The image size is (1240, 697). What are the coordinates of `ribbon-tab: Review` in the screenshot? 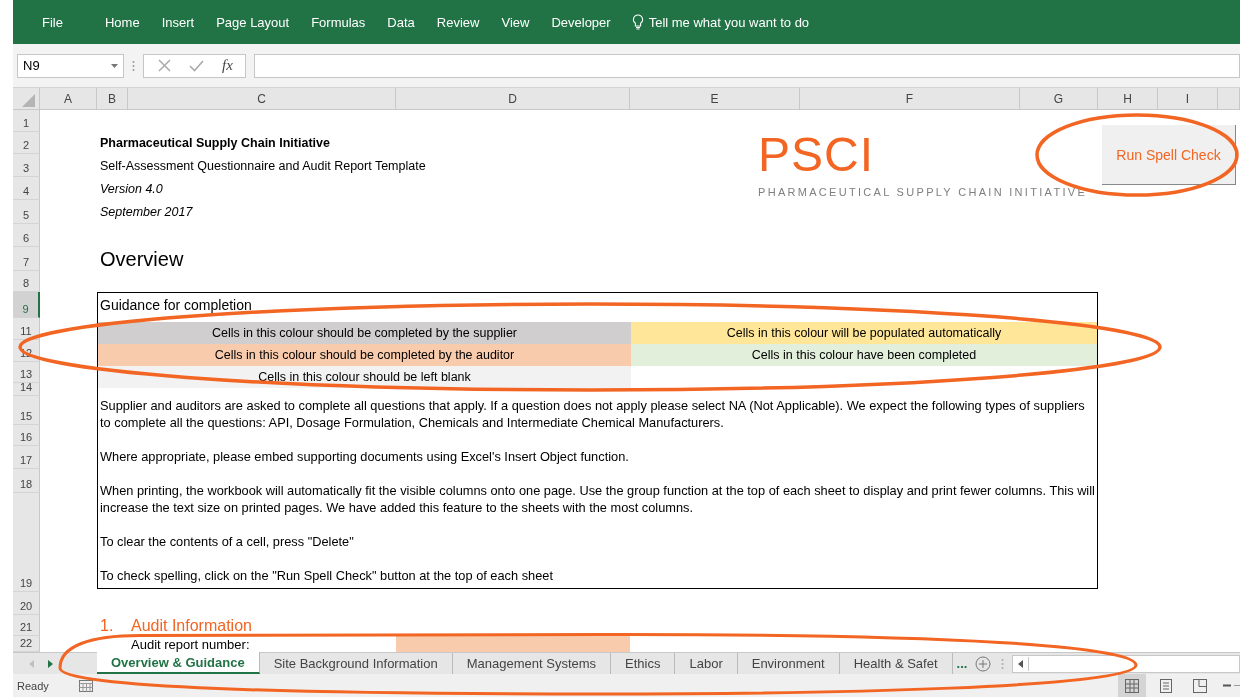 It's located at (458, 22).